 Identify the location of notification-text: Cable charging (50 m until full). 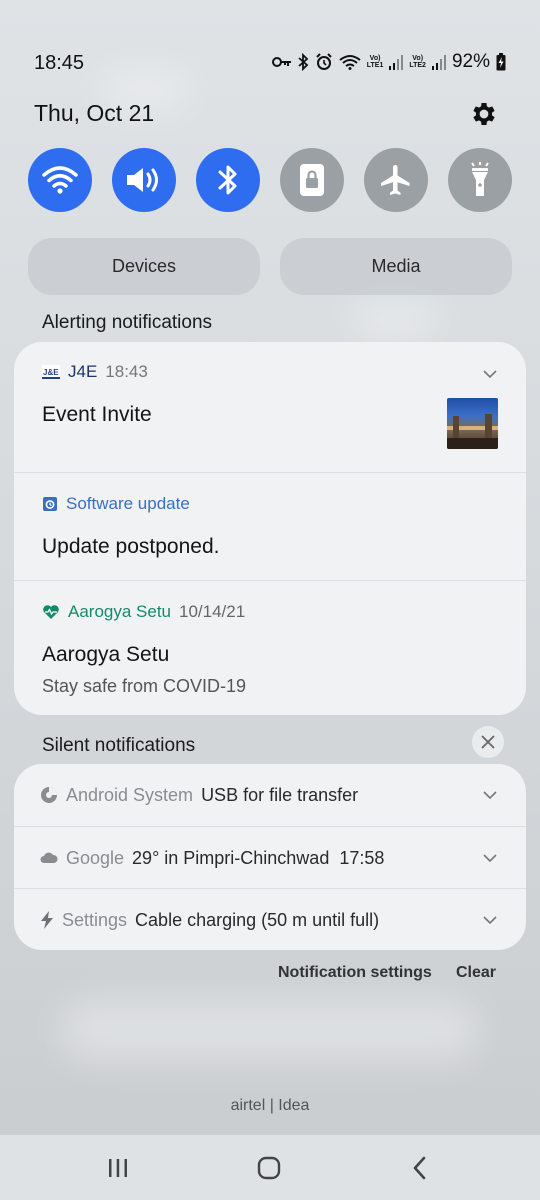
(257, 919).